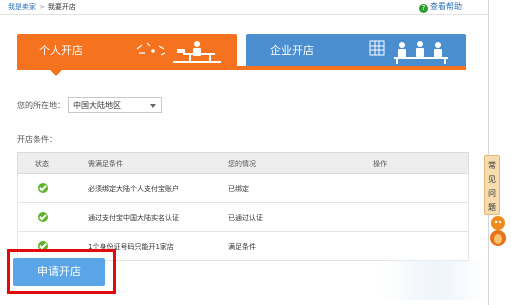 The height and width of the screenshot is (305, 511). I want to click on table-header: 状态 需满足条件 您的情况 操作, so click(243, 163).